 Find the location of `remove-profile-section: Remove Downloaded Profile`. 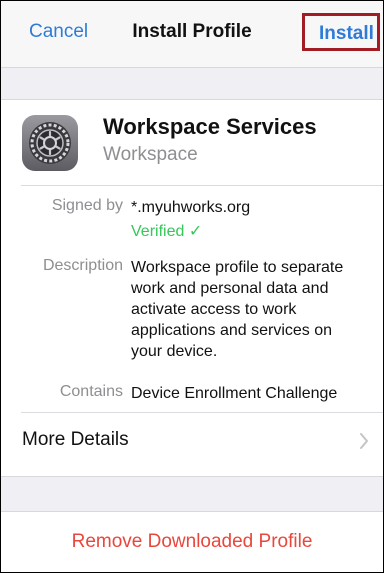

remove-profile-section: Remove Downloaded Profile is located at coordinates (192, 541).